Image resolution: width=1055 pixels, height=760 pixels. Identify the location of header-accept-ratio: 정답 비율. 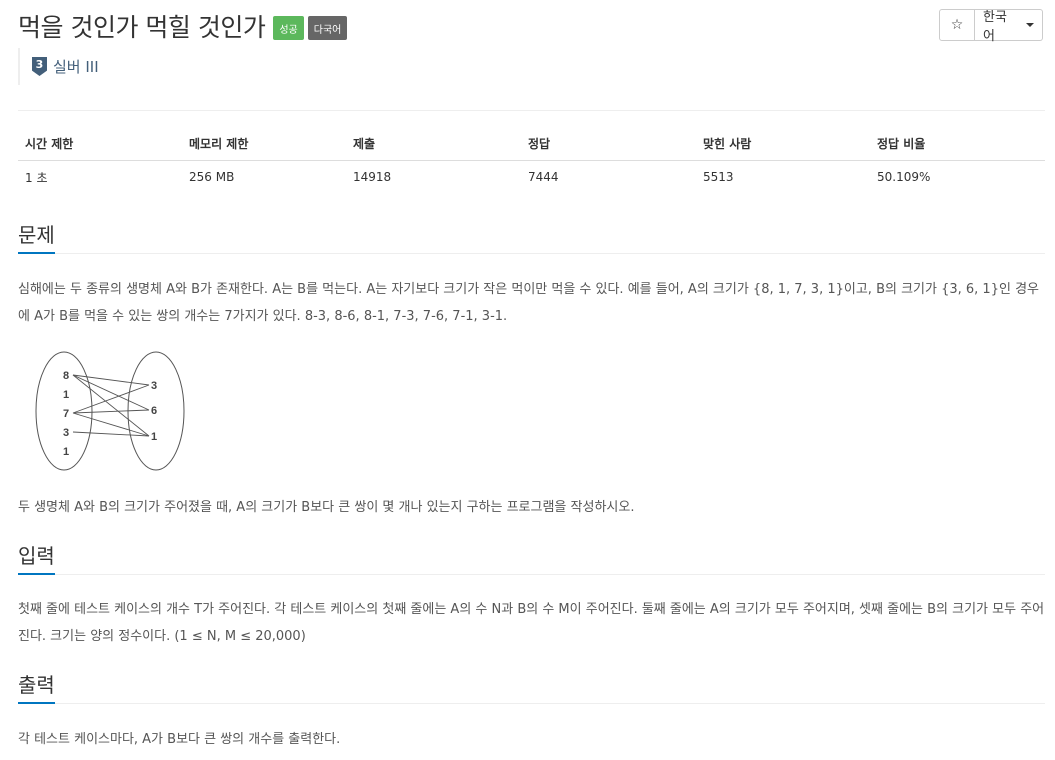
(957, 144).